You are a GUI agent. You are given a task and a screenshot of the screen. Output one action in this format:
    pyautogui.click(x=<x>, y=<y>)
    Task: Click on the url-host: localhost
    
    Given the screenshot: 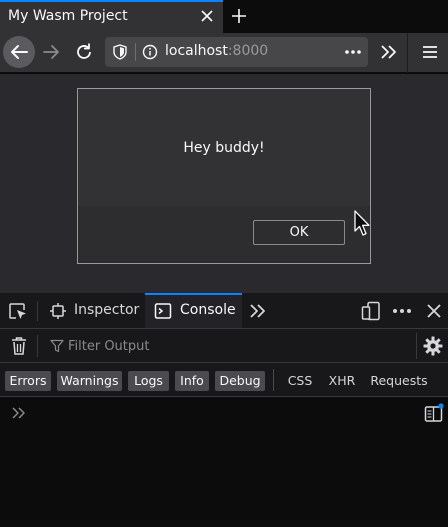 What is the action you would take?
    pyautogui.click(x=196, y=51)
    